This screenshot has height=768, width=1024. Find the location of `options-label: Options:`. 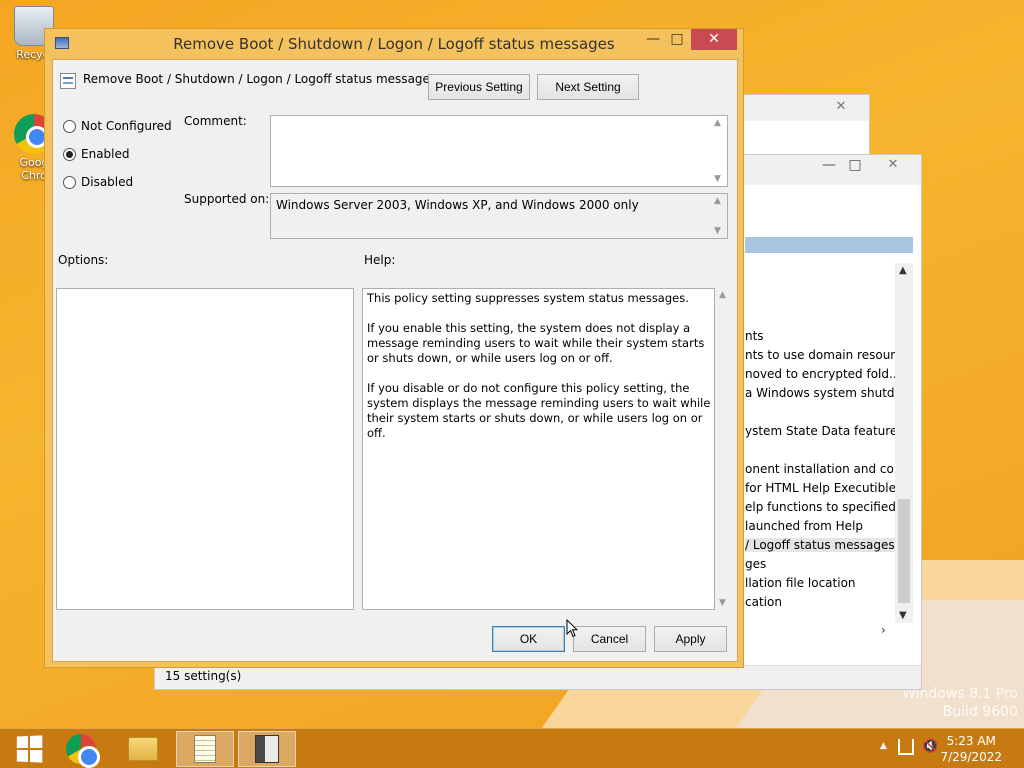

options-label: Options: is located at coordinates (83, 260).